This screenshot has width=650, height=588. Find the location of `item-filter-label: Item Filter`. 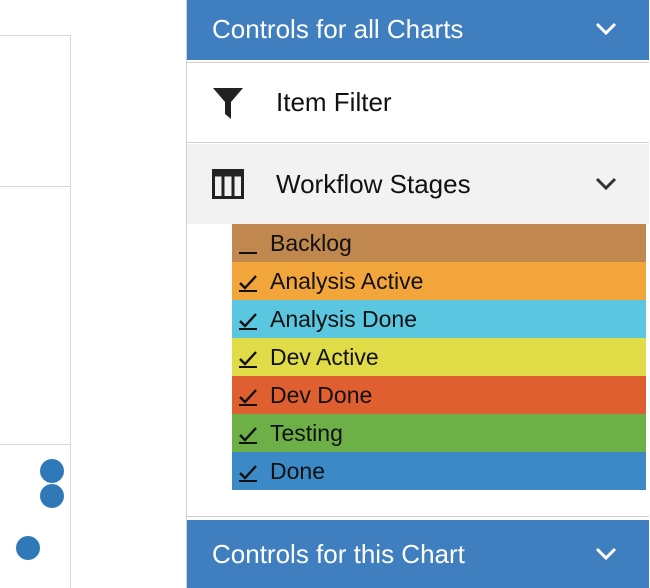

item-filter-label: Item Filter is located at coordinates (334, 102).